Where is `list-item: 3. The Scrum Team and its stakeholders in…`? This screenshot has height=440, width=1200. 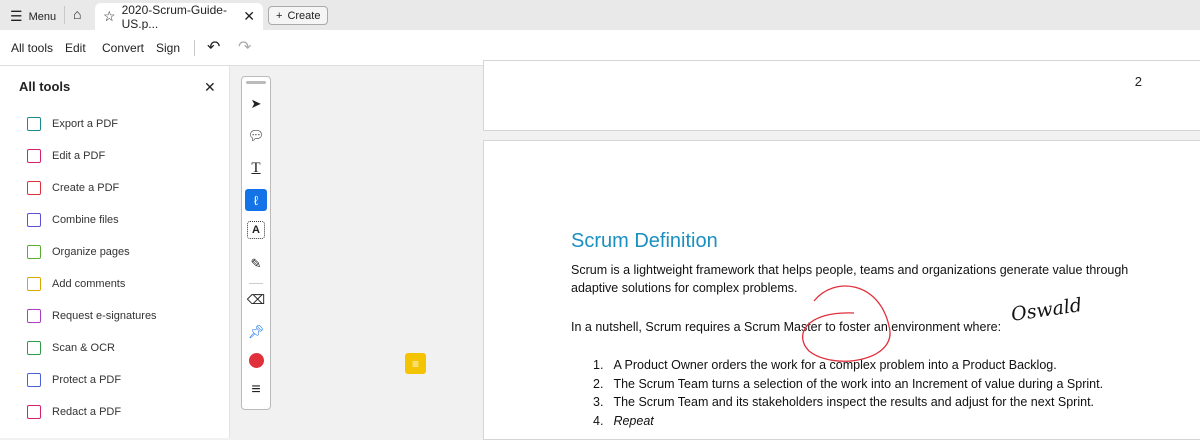
list-item: 3. The Scrum Team and its stakeholders in… is located at coordinates (843, 402).